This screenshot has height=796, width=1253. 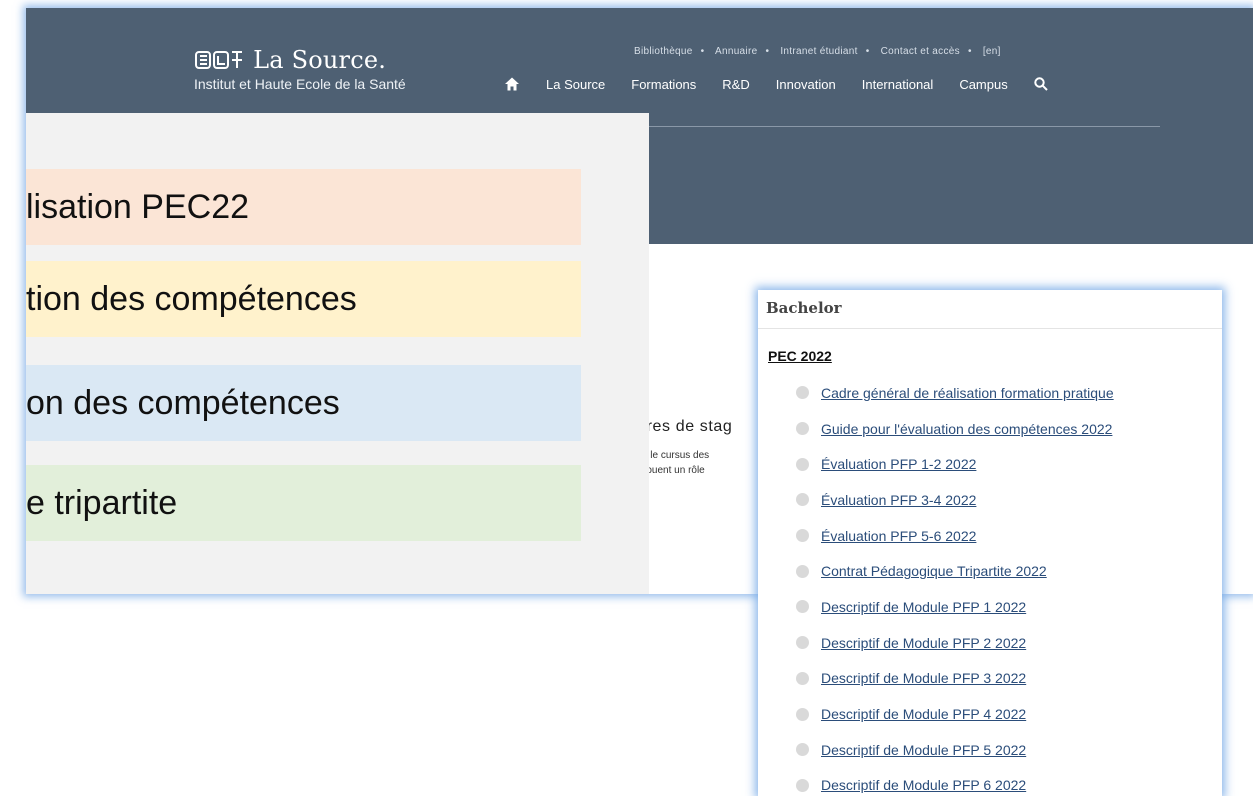 What do you see at coordinates (735, 84) in the screenshot?
I see `nav-rd: R&D` at bounding box center [735, 84].